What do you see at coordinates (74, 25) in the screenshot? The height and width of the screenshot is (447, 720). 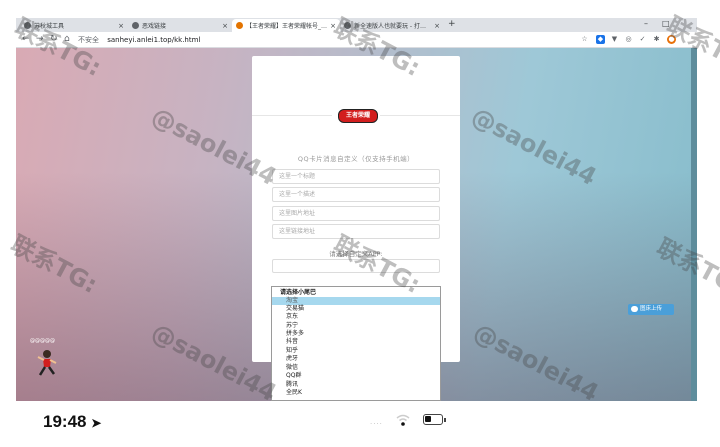 I see `tab-1: 苏秋城工具 ×` at bounding box center [74, 25].